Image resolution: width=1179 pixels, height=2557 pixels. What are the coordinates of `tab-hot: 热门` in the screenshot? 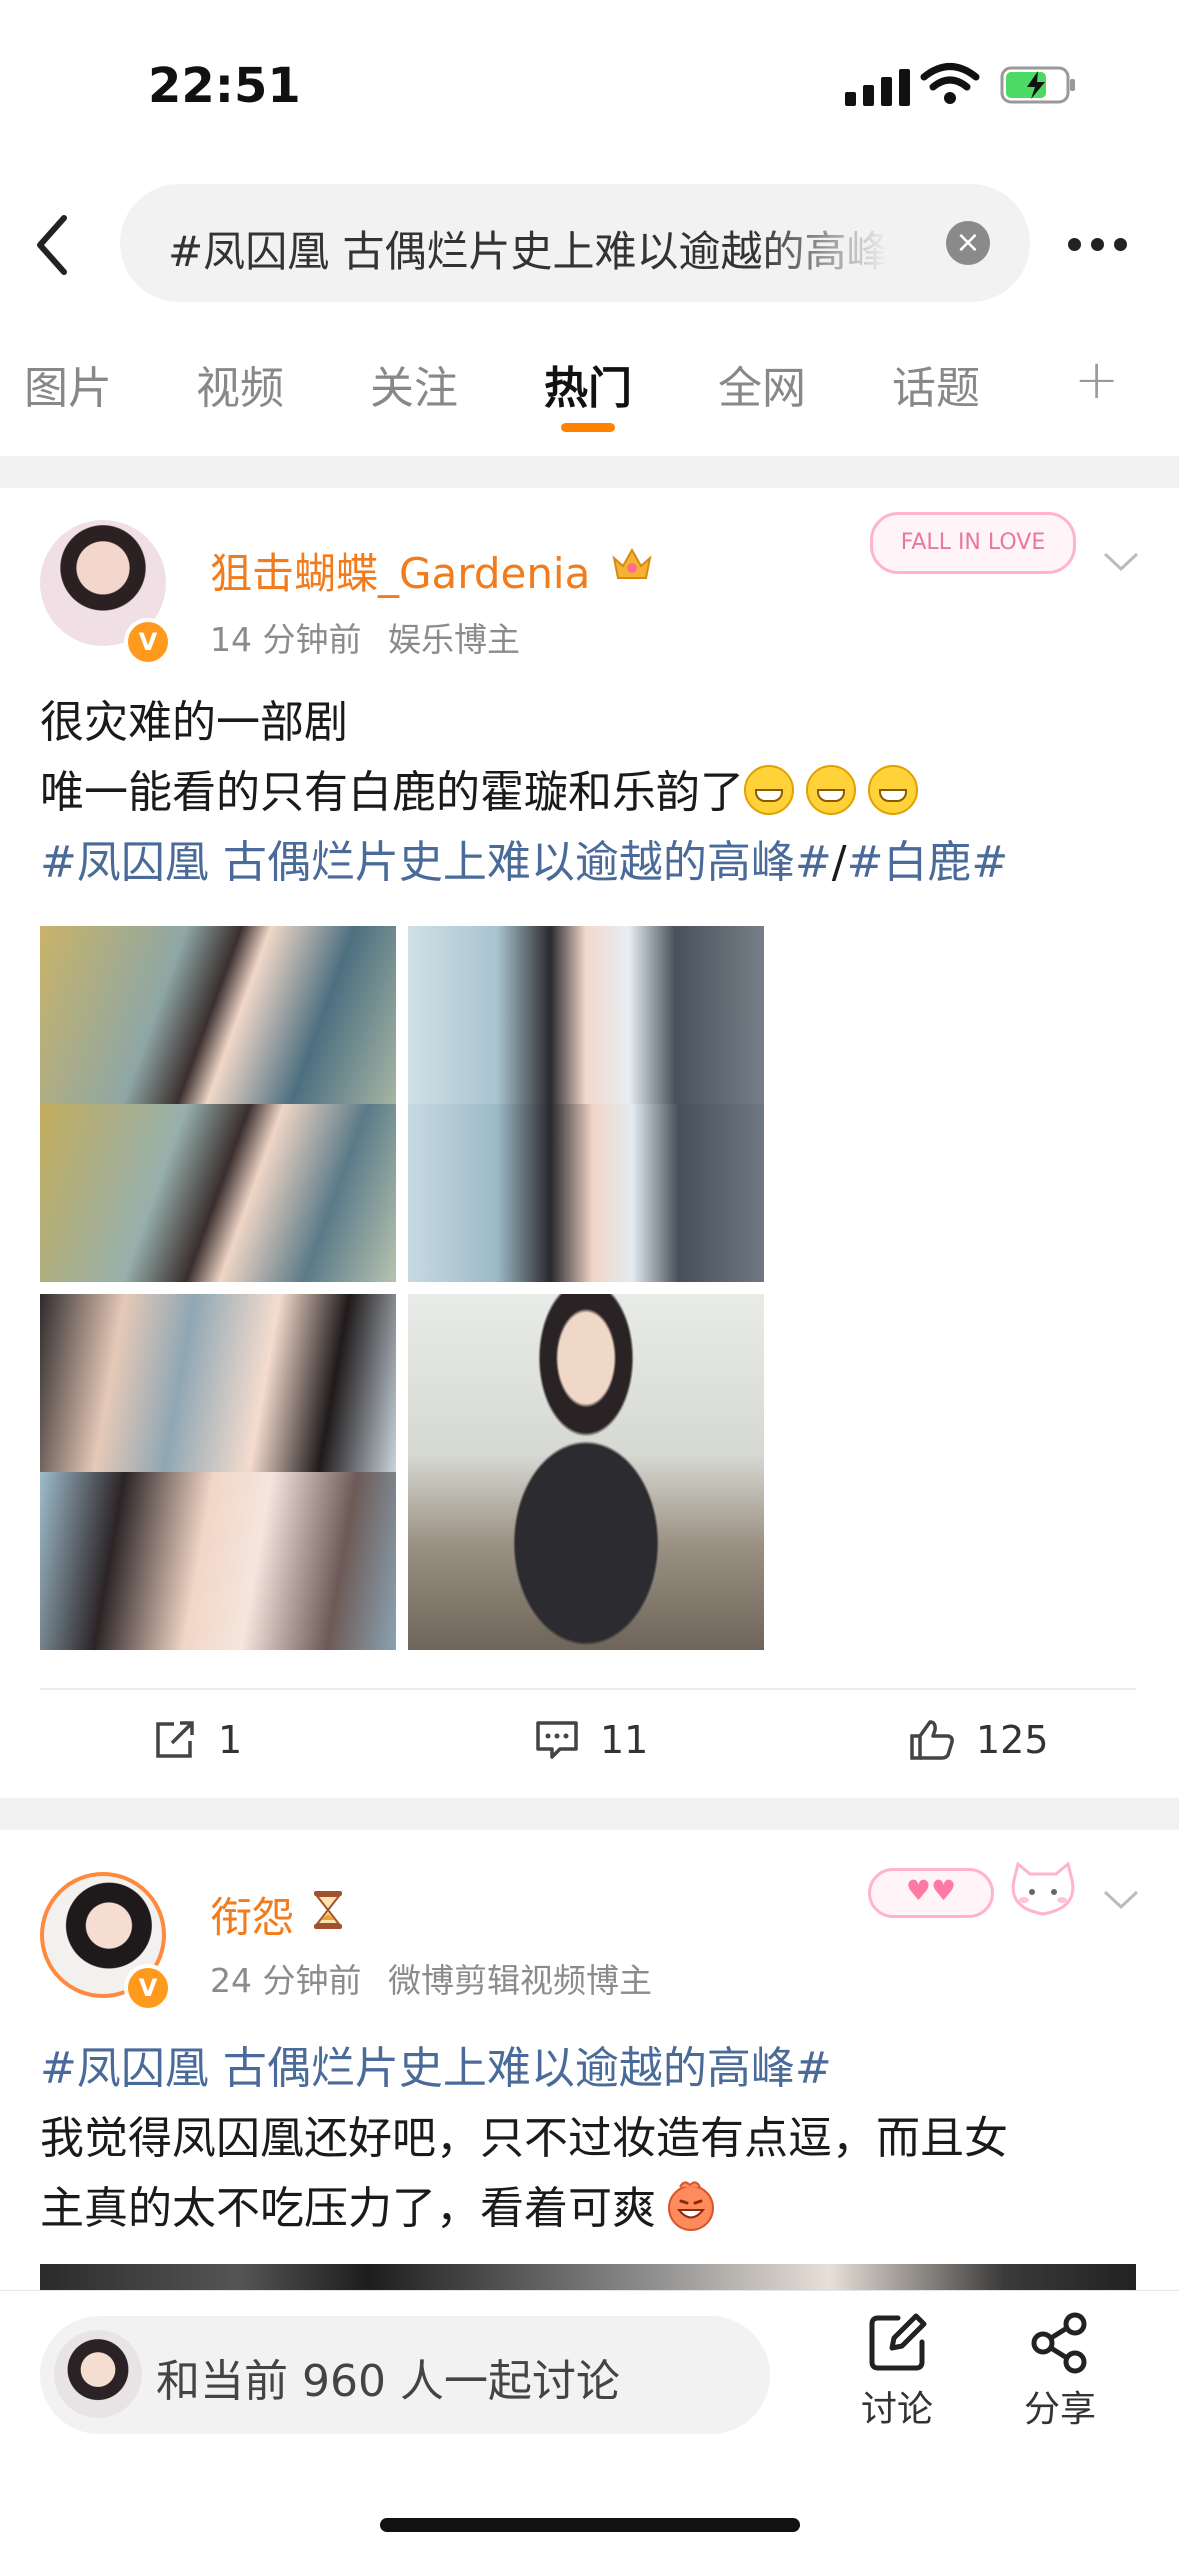 It's located at (588, 384).